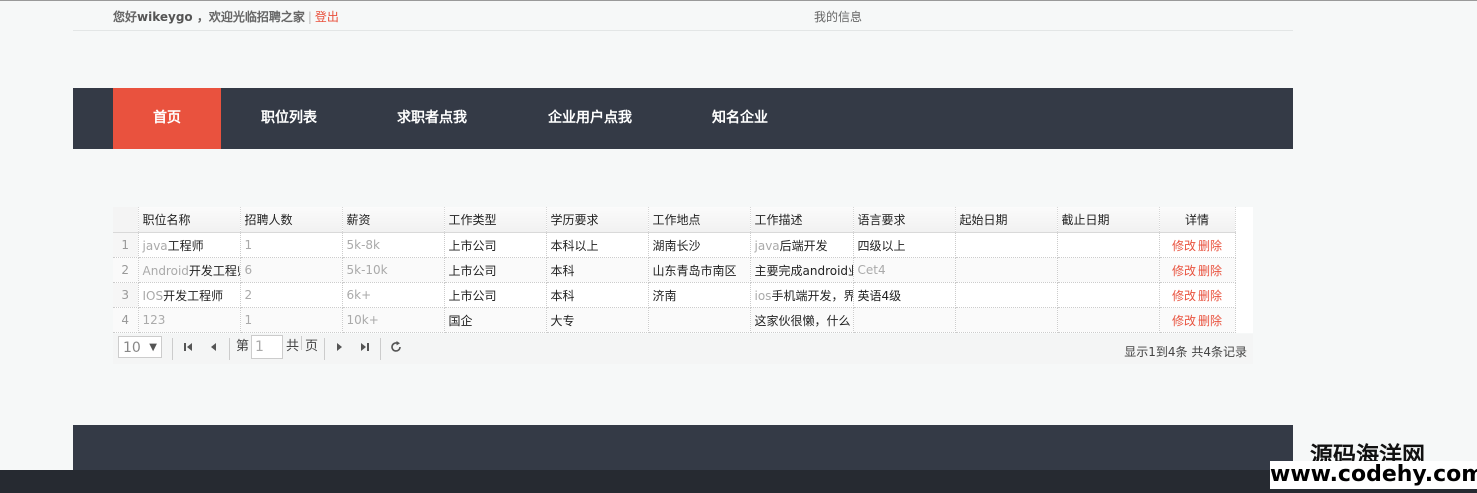  Describe the element at coordinates (396, 347) in the screenshot. I see `refresh-icon` at that location.